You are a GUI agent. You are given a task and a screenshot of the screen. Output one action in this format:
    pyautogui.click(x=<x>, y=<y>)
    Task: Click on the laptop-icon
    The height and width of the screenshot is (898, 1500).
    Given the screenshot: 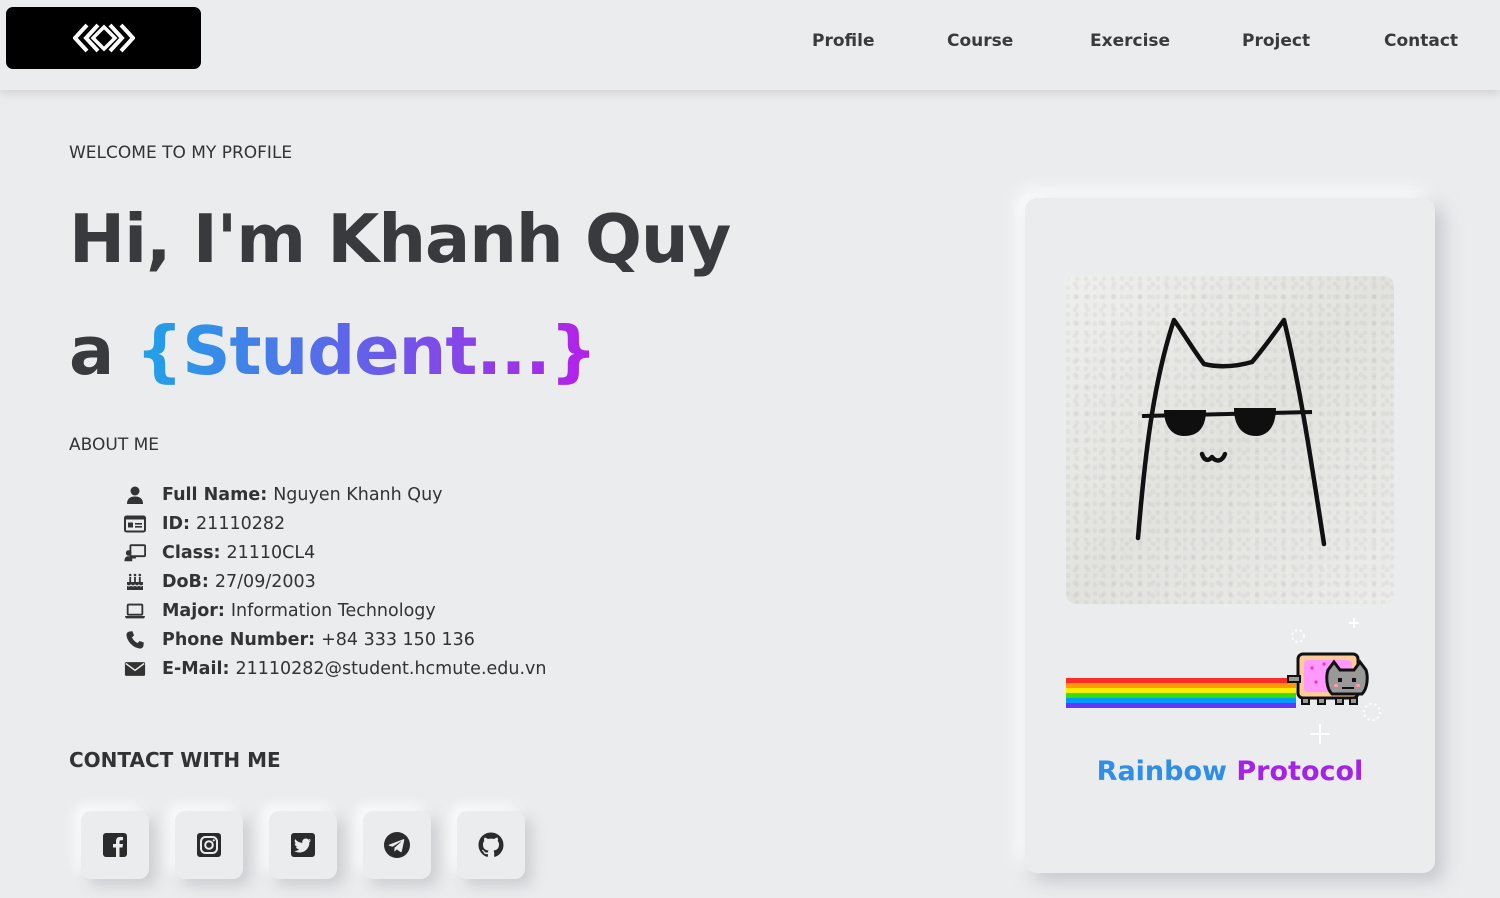 What is the action you would take?
    pyautogui.click(x=138, y=611)
    